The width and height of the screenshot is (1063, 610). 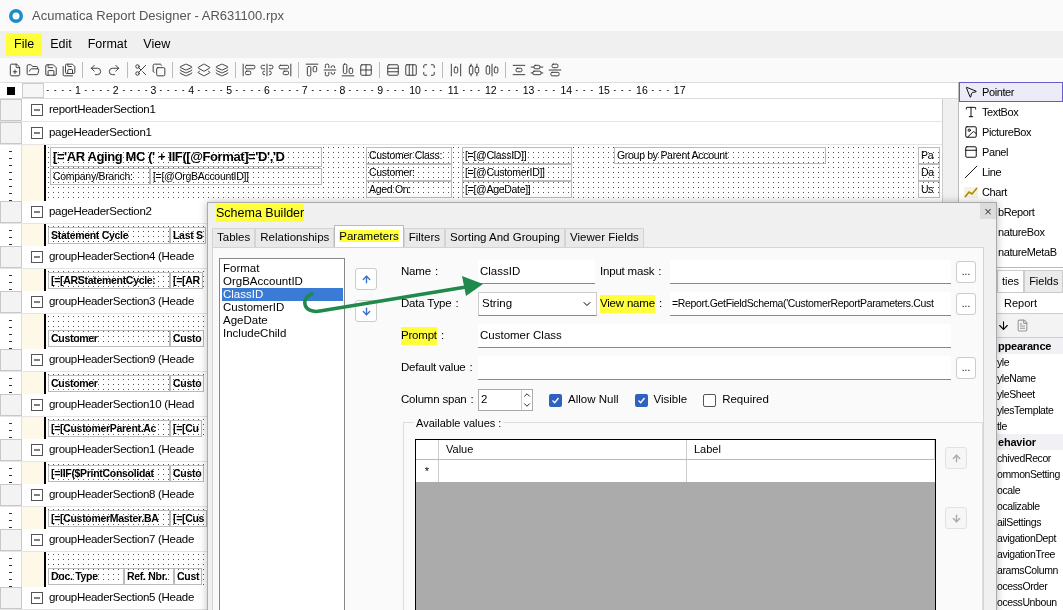 What do you see at coordinates (61, 44) in the screenshot?
I see `menu-item: Edit` at bounding box center [61, 44].